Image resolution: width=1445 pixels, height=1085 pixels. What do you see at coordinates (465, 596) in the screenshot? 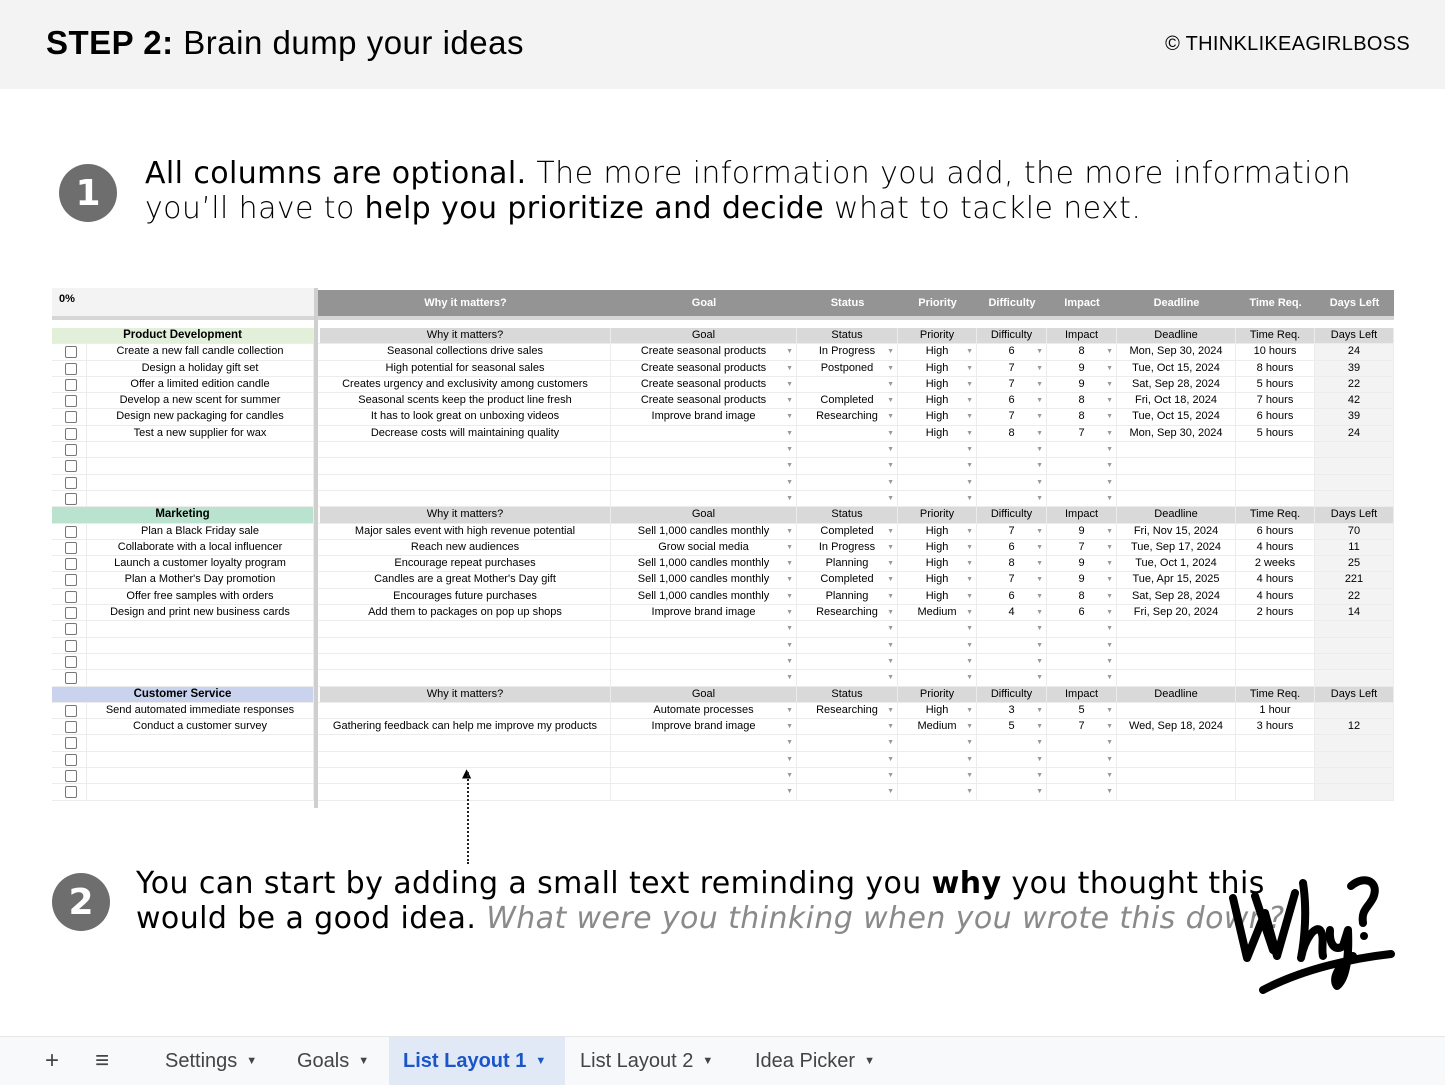
I see `why-cell: Encourages future purchases` at bounding box center [465, 596].